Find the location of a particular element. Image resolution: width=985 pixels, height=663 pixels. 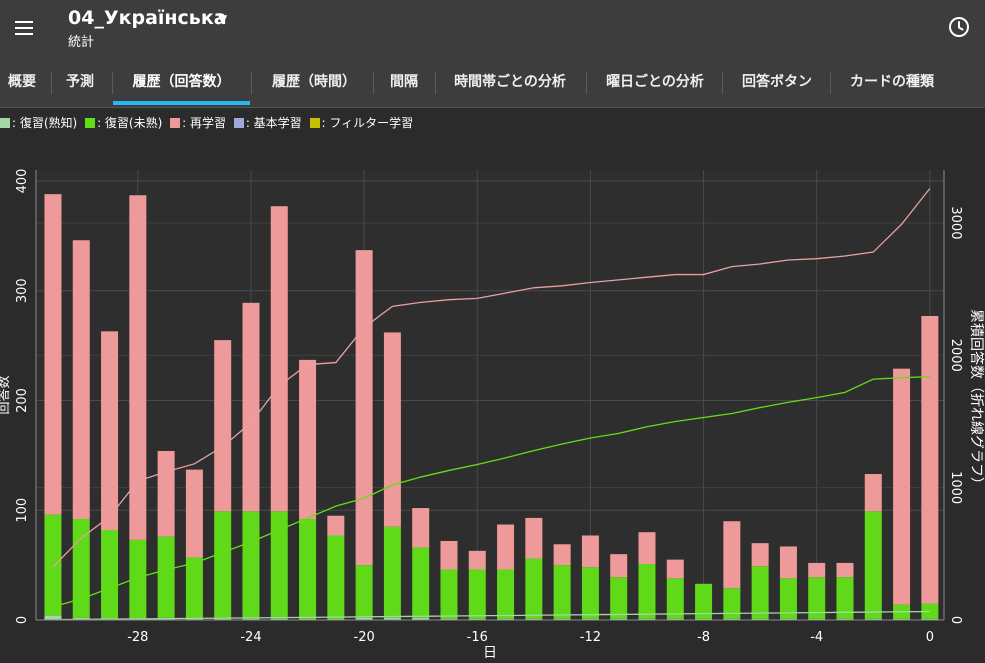

y-tick-label: 400 is located at coordinates (22, 181).